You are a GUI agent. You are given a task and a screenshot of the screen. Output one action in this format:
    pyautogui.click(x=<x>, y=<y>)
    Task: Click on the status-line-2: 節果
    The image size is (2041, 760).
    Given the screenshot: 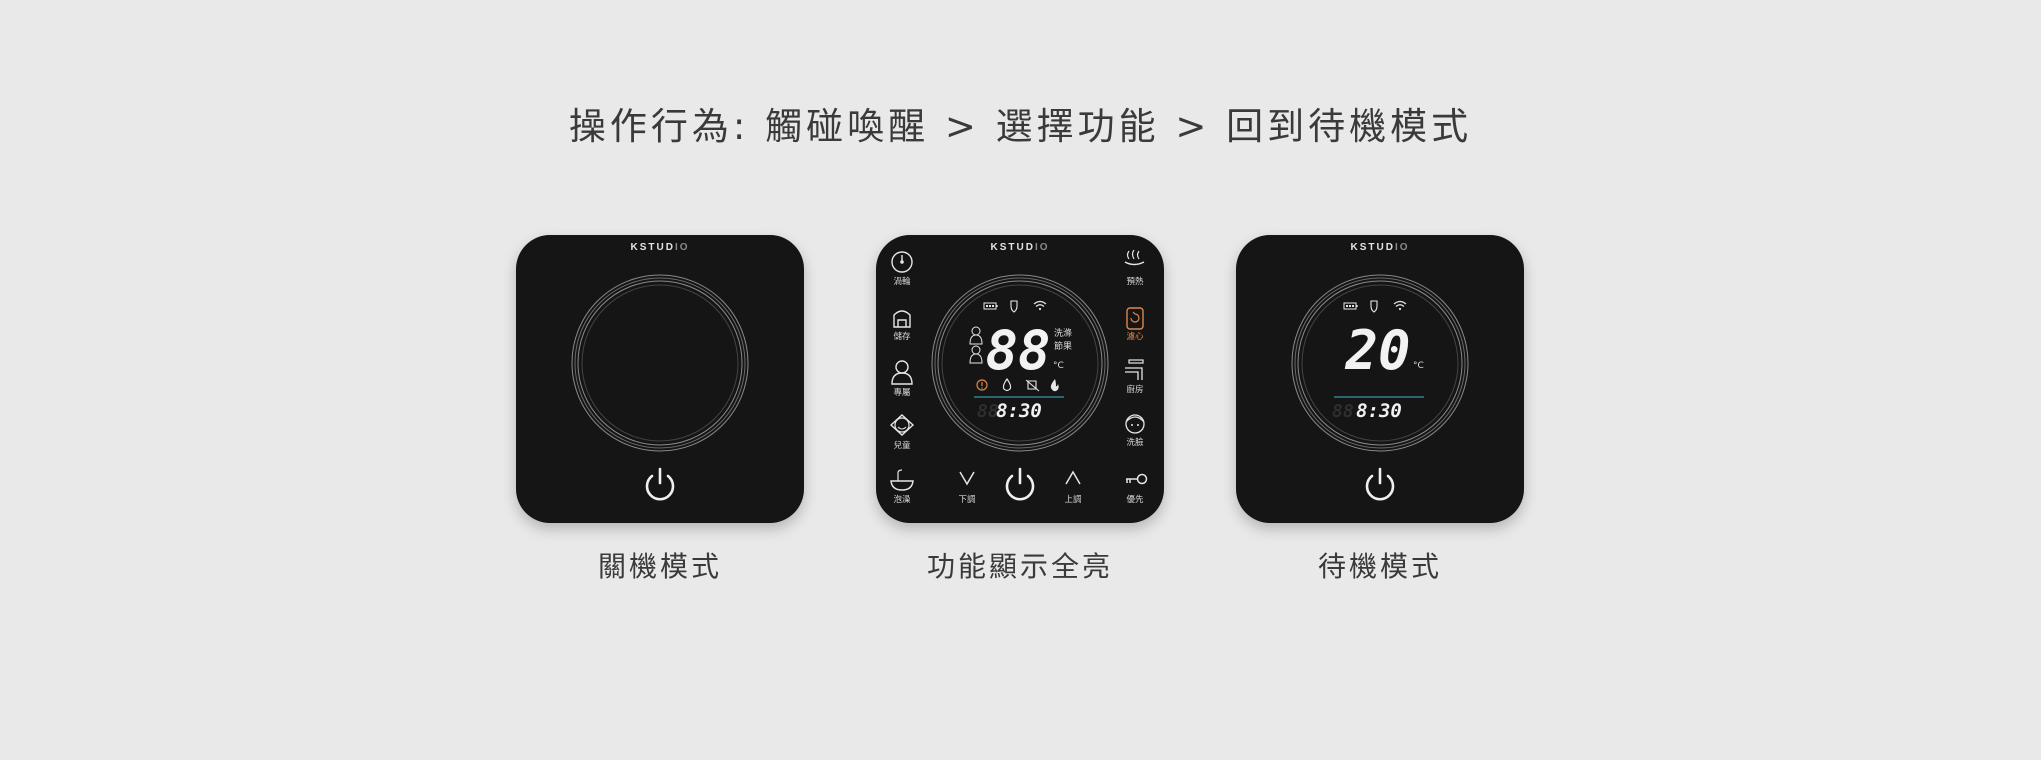 What is the action you would take?
    pyautogui.click(x=1063, y=346)
    